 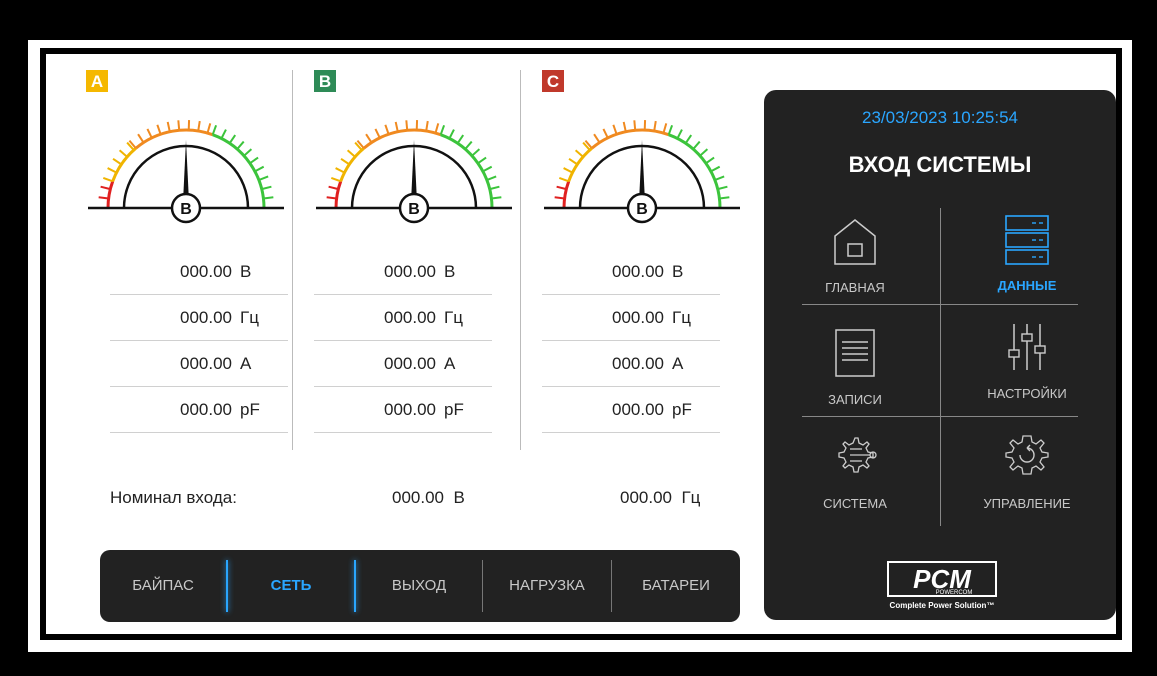 I want to click on phase-b-current-row: 000.00 А, so click(x=403, y=363).